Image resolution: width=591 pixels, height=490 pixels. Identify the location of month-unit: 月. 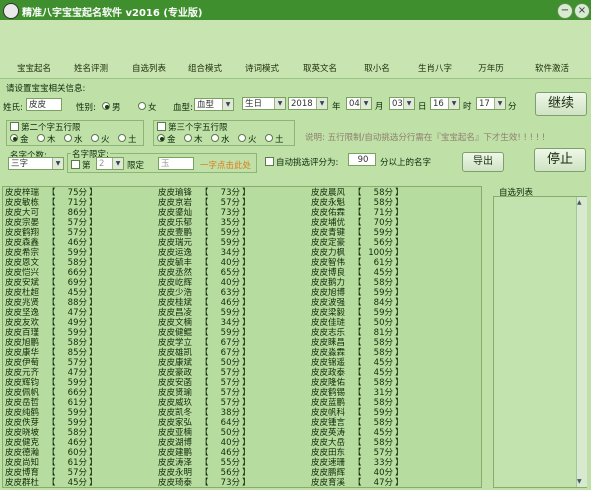
(379, 107).